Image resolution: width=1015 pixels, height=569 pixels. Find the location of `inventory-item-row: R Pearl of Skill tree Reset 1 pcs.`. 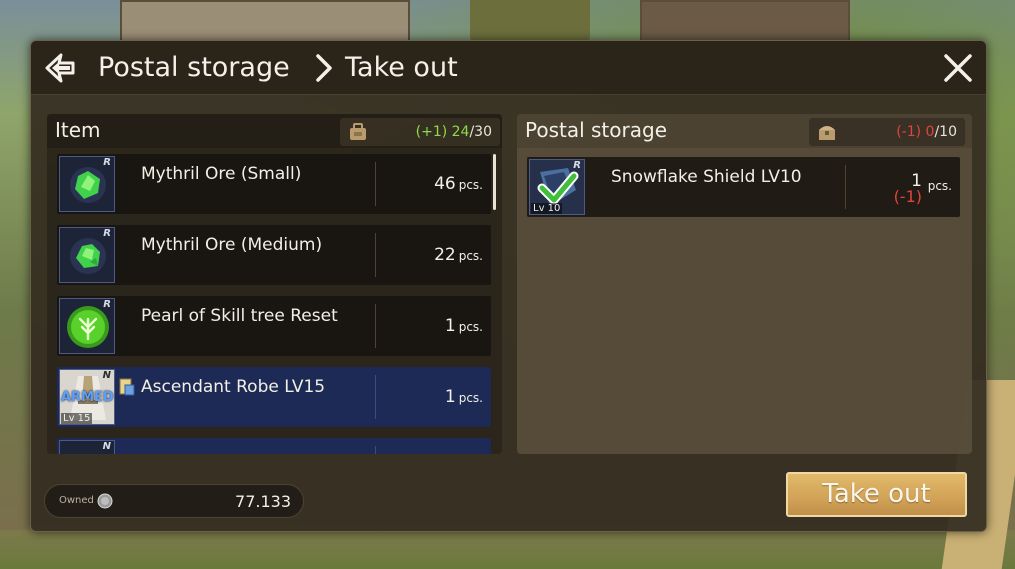

inventory-item-row: R Pearl of Skill tree Reset 1 pcs. is located at coordinates (274, 326).